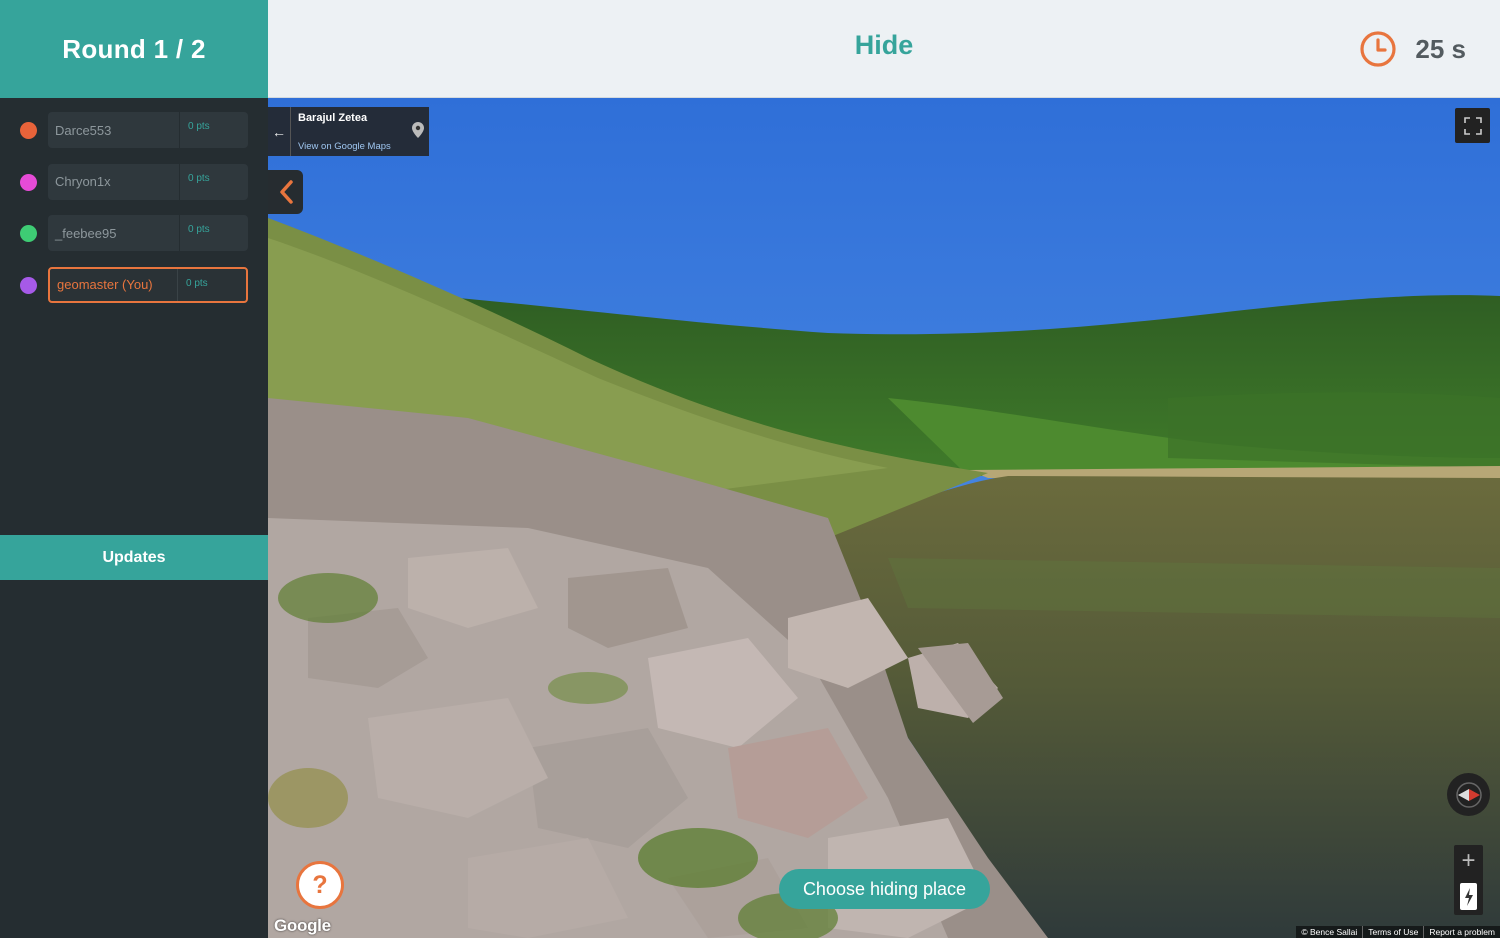  I want to click on report-problem-link: Report a problem, so click(1461, 932).